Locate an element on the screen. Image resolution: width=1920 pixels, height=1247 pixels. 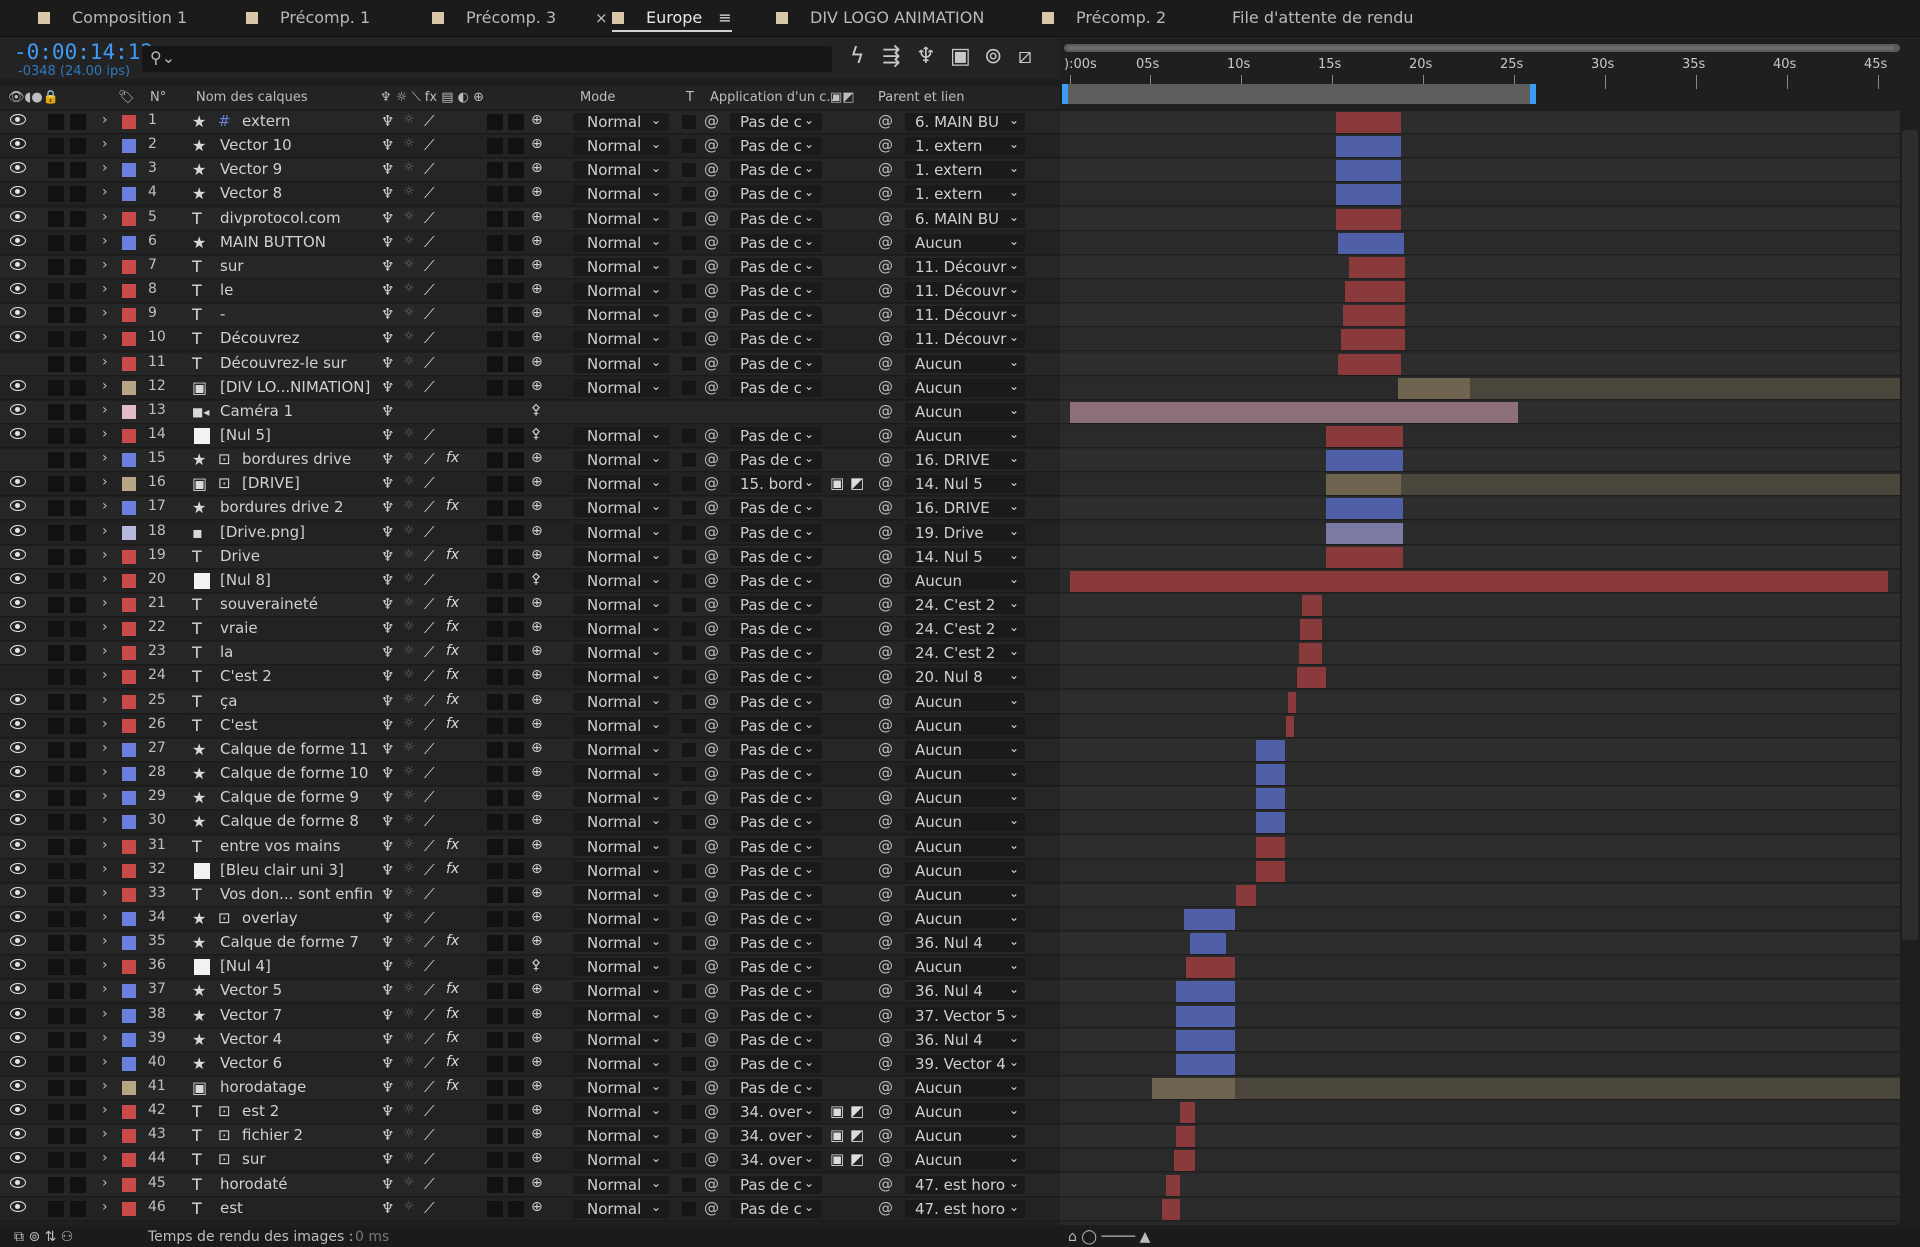
layer-name: fichier 2 is located at coordinates (272, 1135).